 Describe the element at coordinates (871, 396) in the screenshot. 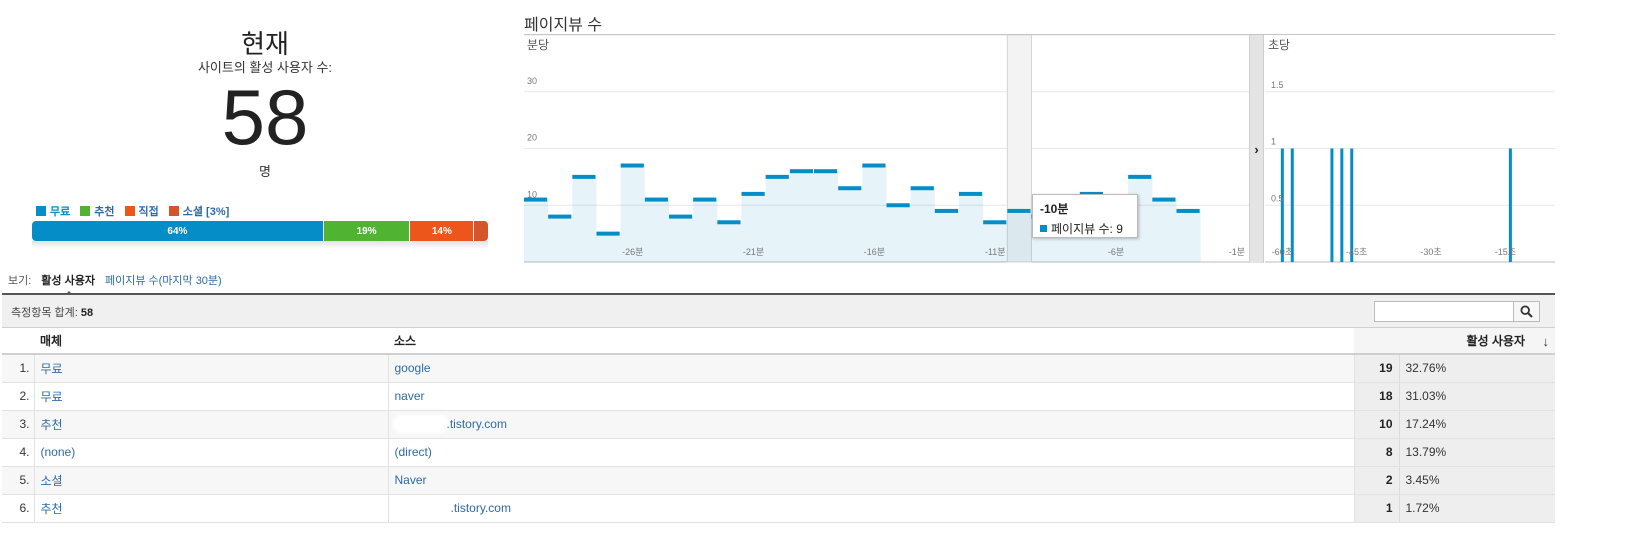

I see `row-source-link: naver` at that location.